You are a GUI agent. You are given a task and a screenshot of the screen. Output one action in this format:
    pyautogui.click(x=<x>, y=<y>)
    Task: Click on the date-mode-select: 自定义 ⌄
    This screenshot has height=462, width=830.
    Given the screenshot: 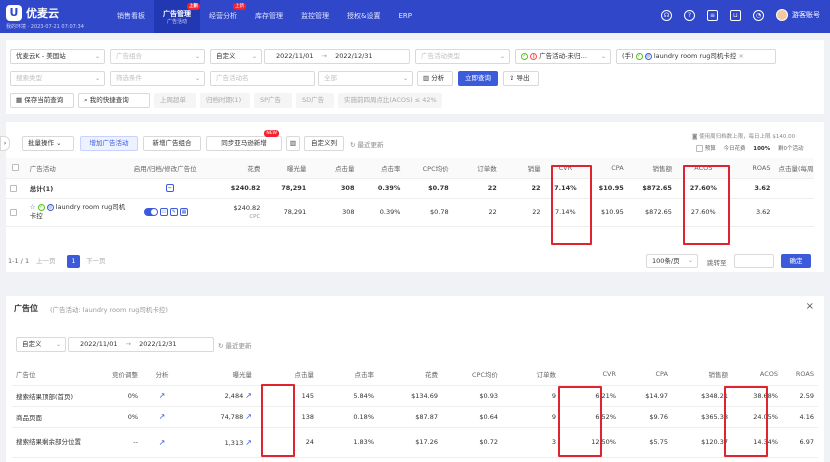 What is the action you would take?
    pyautogui.click(x=236, y=56)
    